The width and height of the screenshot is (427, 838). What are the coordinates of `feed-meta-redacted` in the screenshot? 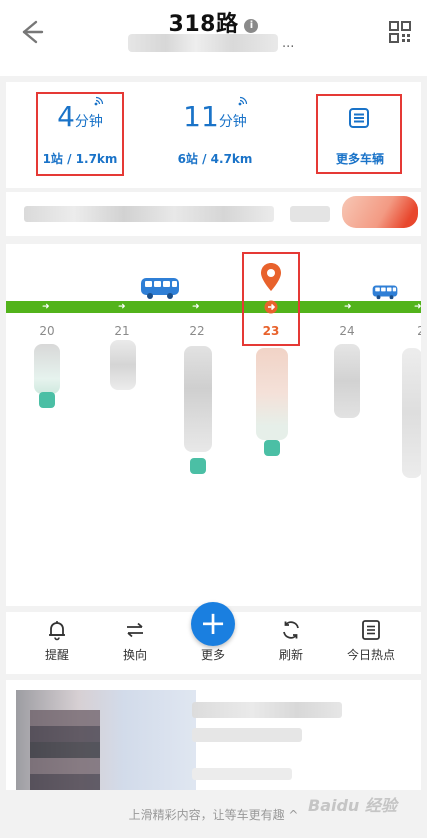 It's located at (242, 774).